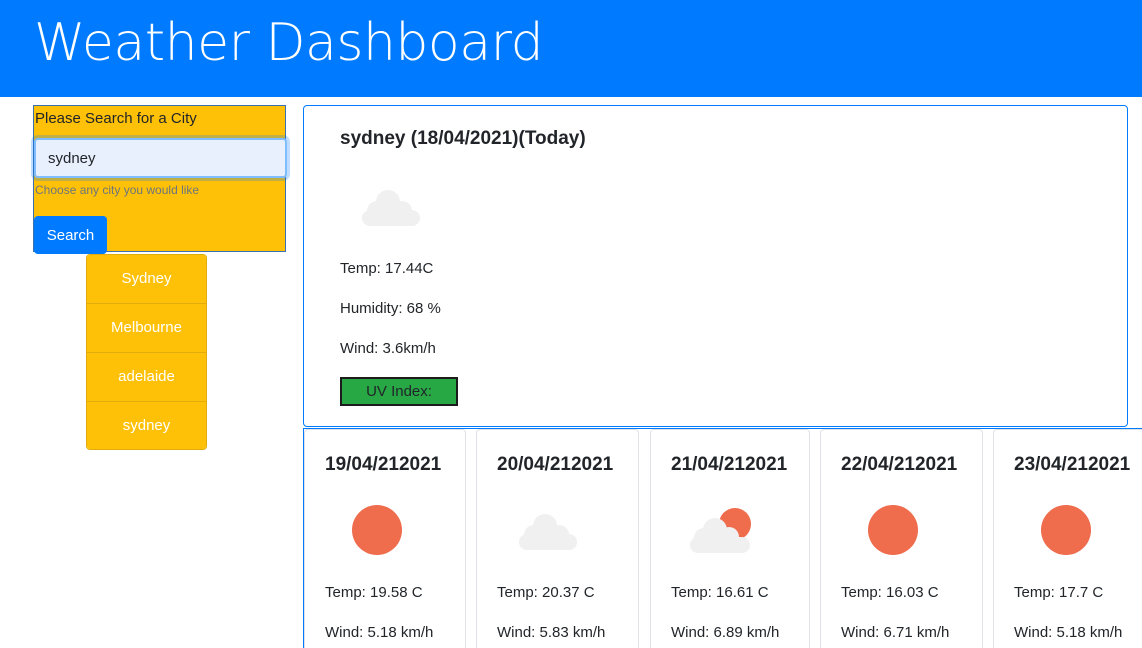  What do you see at coordinates (289, 43) in the screenshot?
I see `page-title: Weather Dashboard` at bounding box center [289, 43].